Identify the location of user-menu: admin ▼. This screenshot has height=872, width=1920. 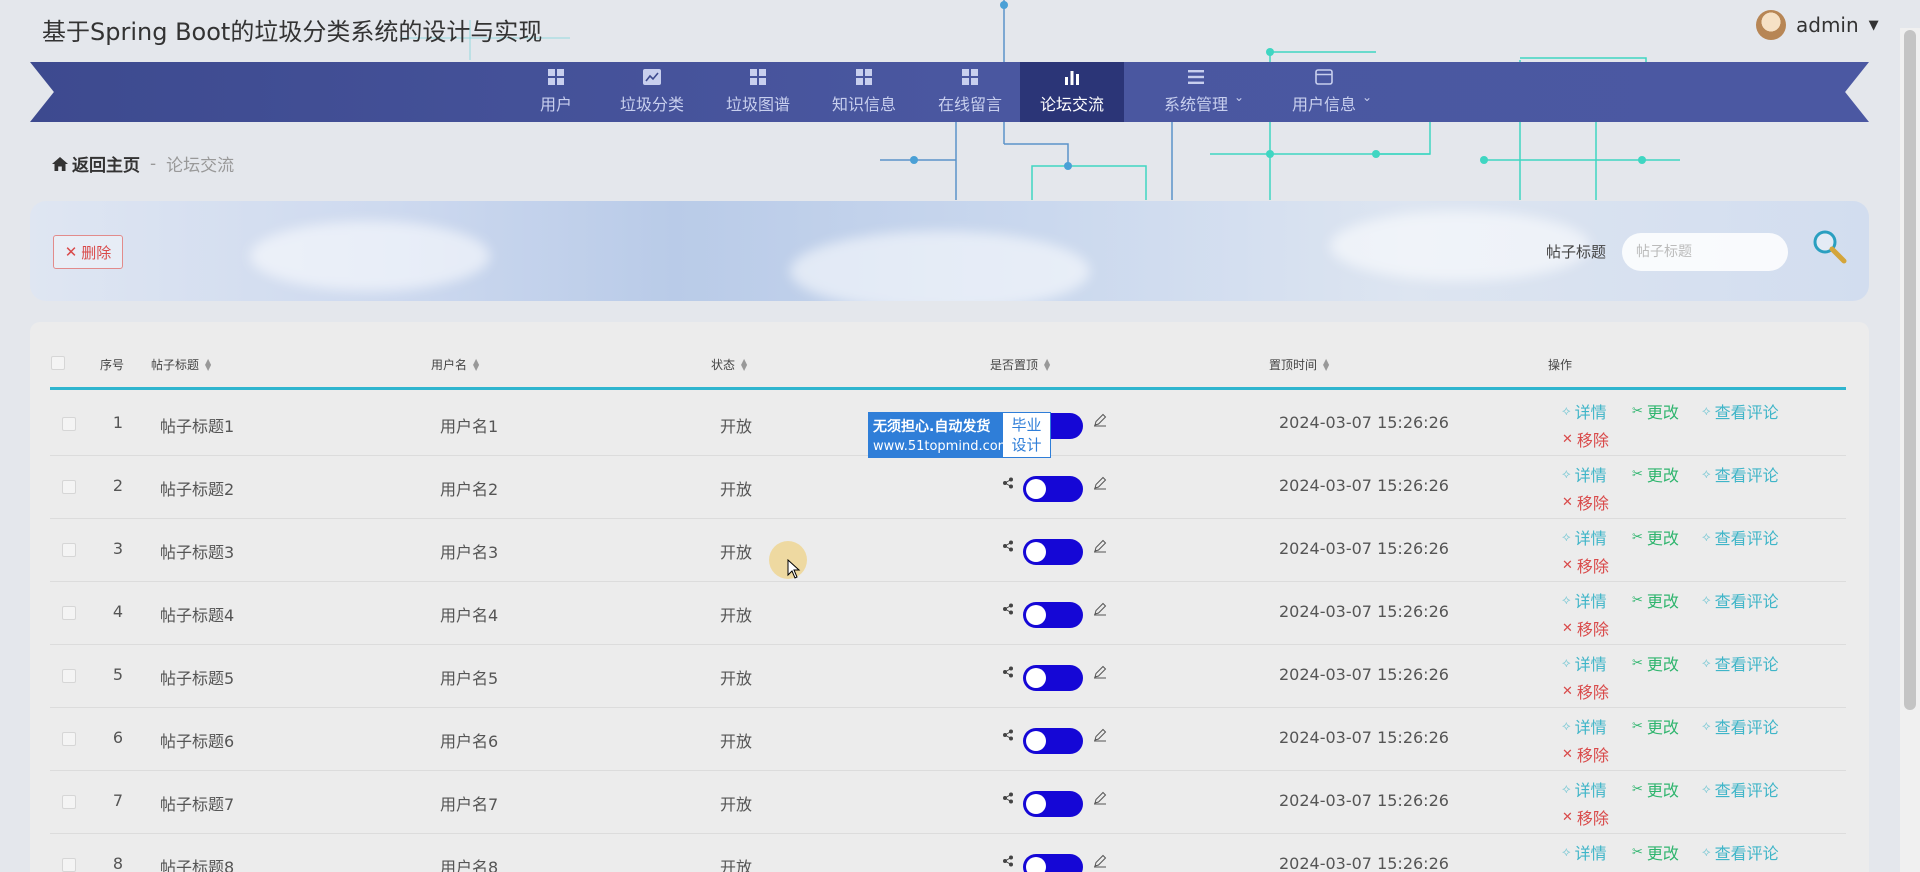
(1817, 25).